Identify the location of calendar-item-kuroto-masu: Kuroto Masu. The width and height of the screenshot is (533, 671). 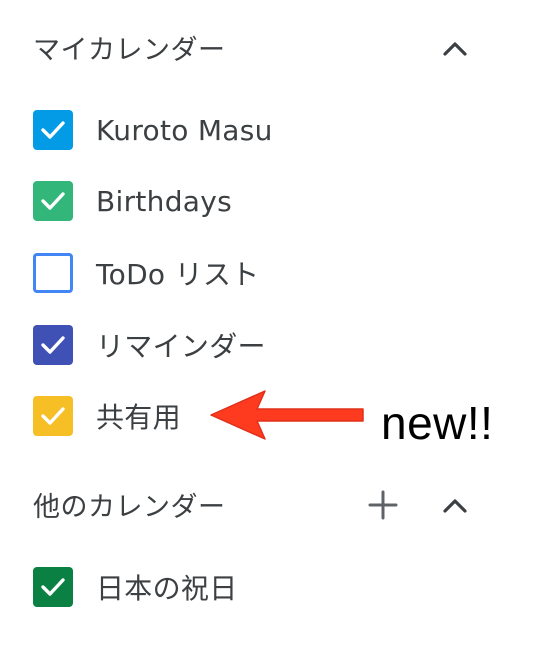
(153, 130).